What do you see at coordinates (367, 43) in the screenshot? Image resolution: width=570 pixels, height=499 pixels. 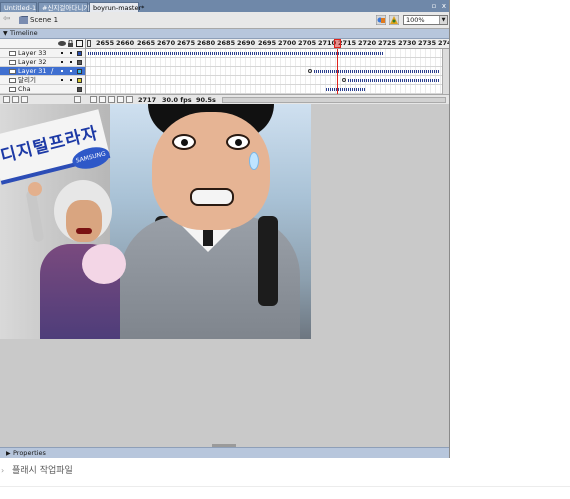 I see `frame-number: 2720` at bounding box center [367, 43].